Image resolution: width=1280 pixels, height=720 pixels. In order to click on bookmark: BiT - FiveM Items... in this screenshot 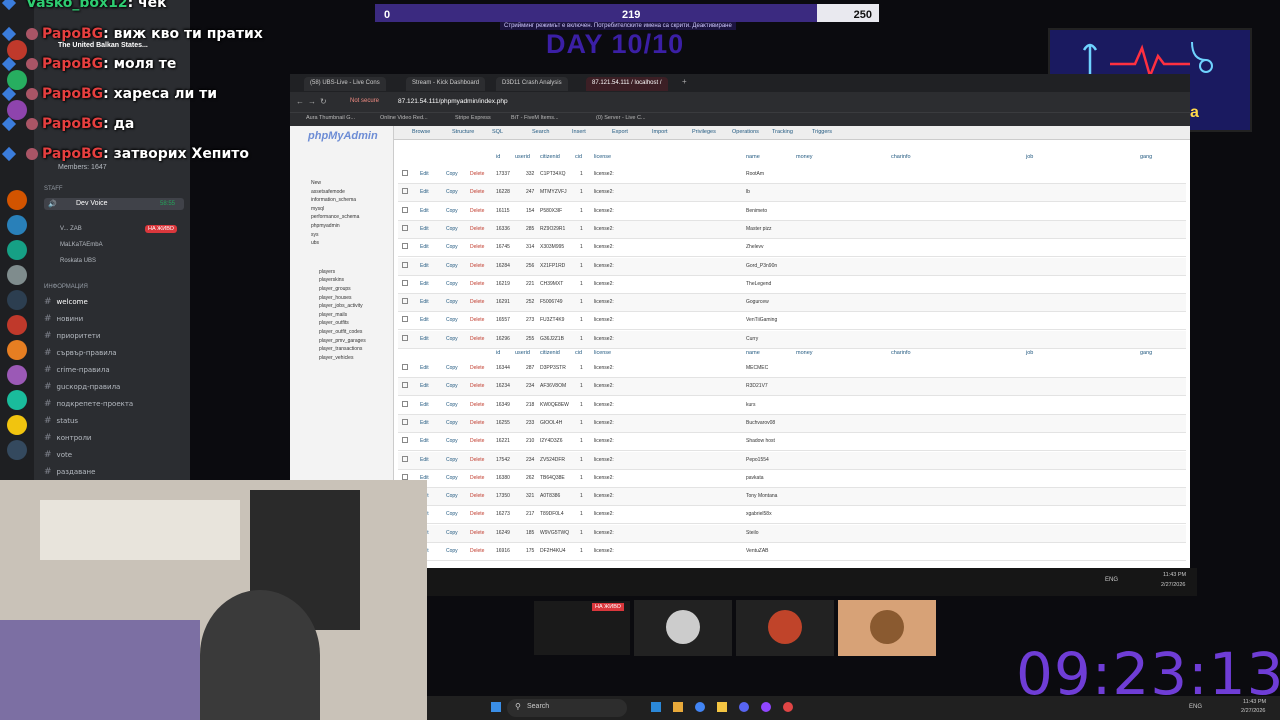, I will do `click(535, 118)`.